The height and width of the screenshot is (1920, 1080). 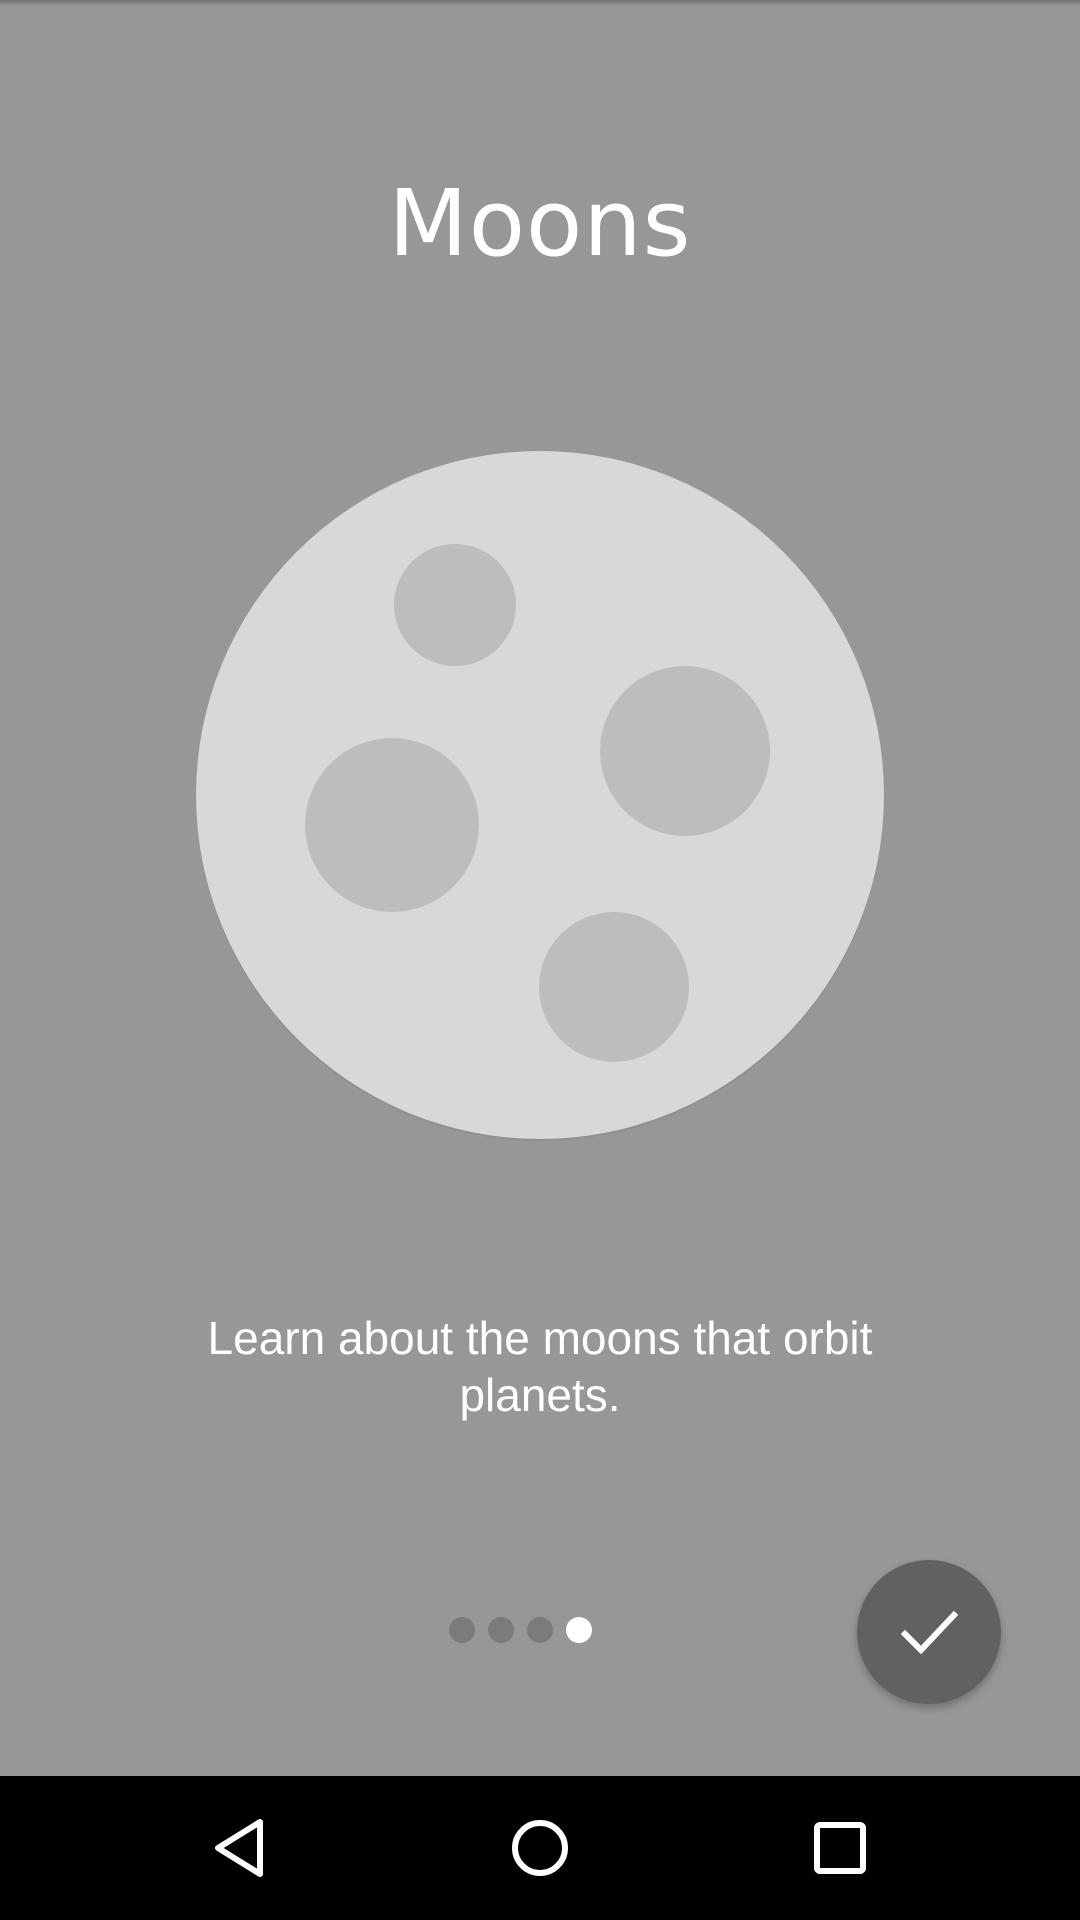 I want to click on home-button, so click(x=540, y=1848).